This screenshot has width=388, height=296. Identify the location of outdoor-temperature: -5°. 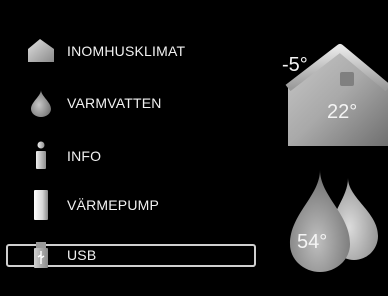
(295, 65).